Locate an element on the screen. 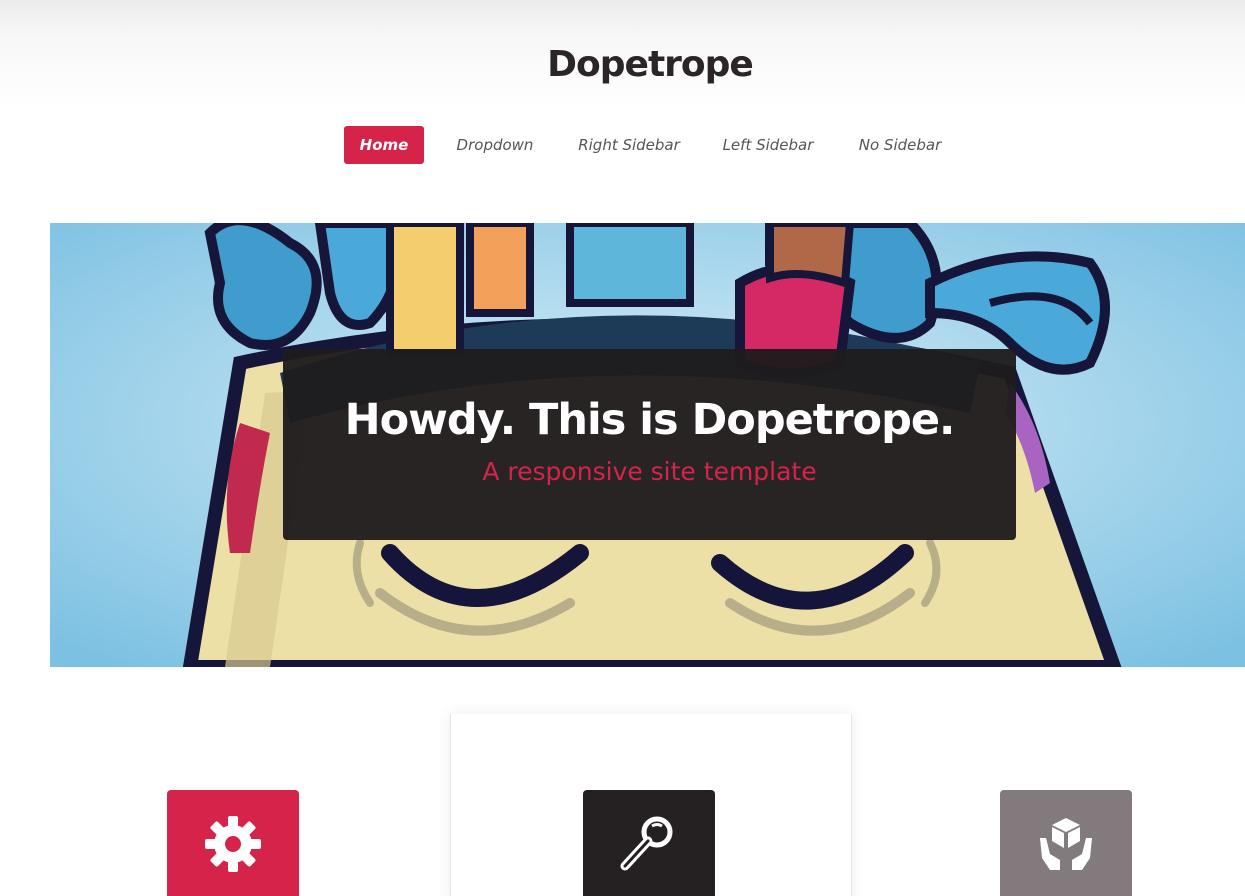 The image size is (1245, 896). nav-item-home: Home is located at coordinates (384, 145).